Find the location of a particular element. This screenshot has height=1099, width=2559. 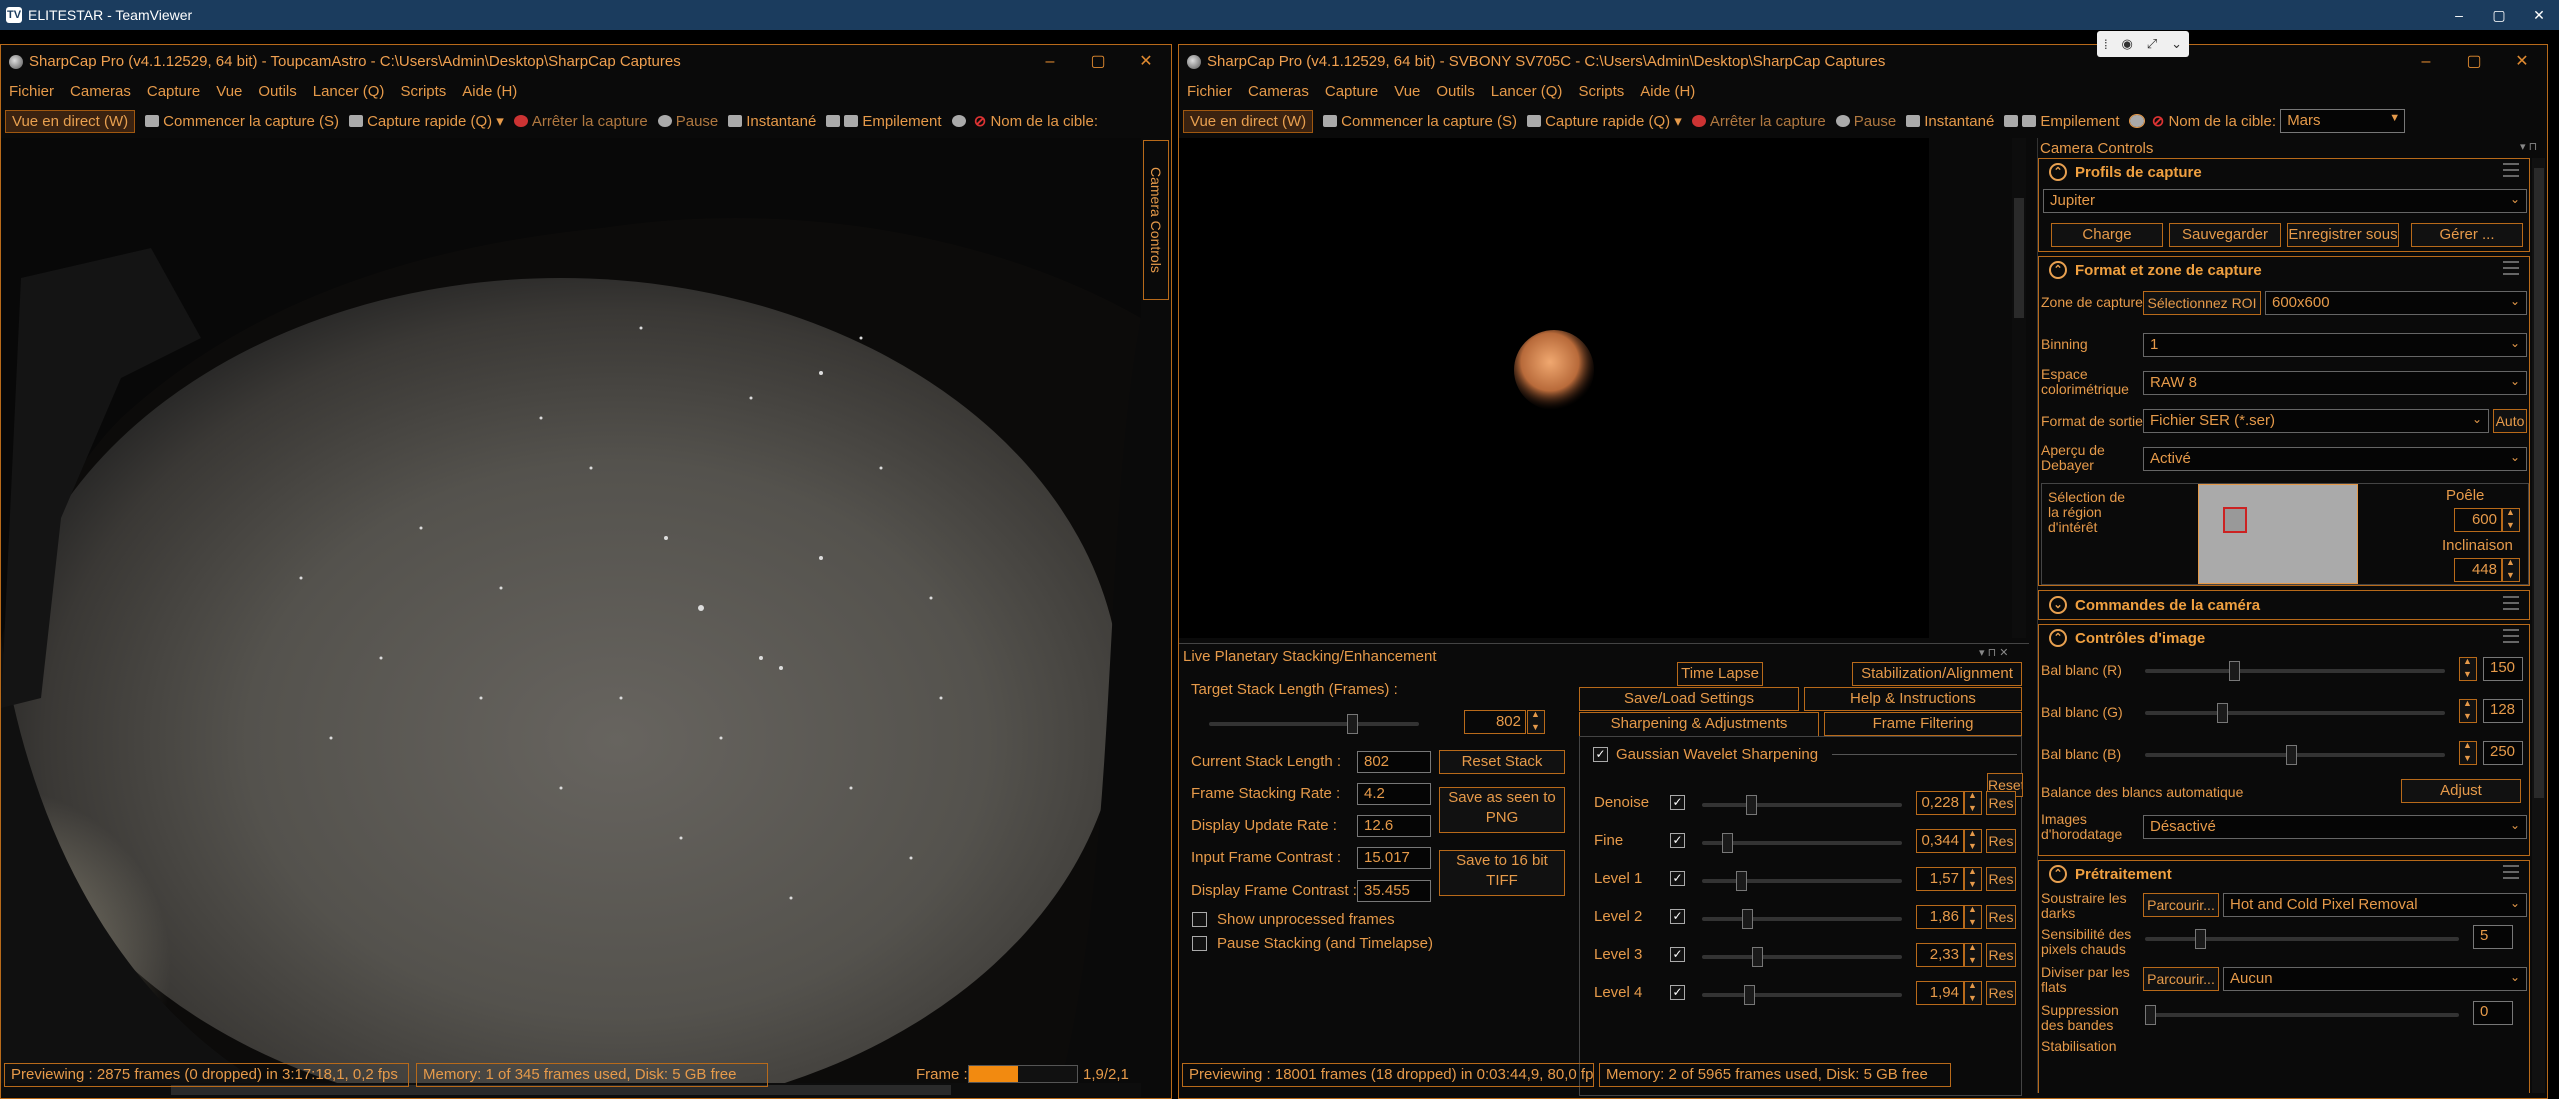

target-stack-input: 802 is located at coordinates (1495, 722).